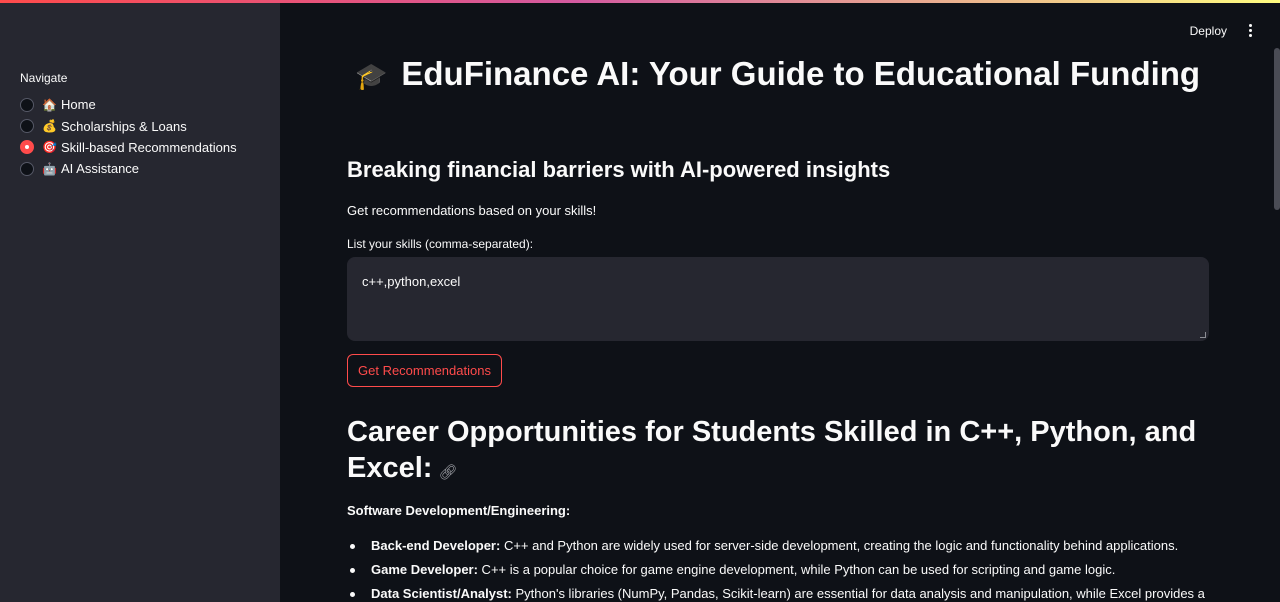  I want to click on career-title: Back-end Developer:, so click(436, 545).